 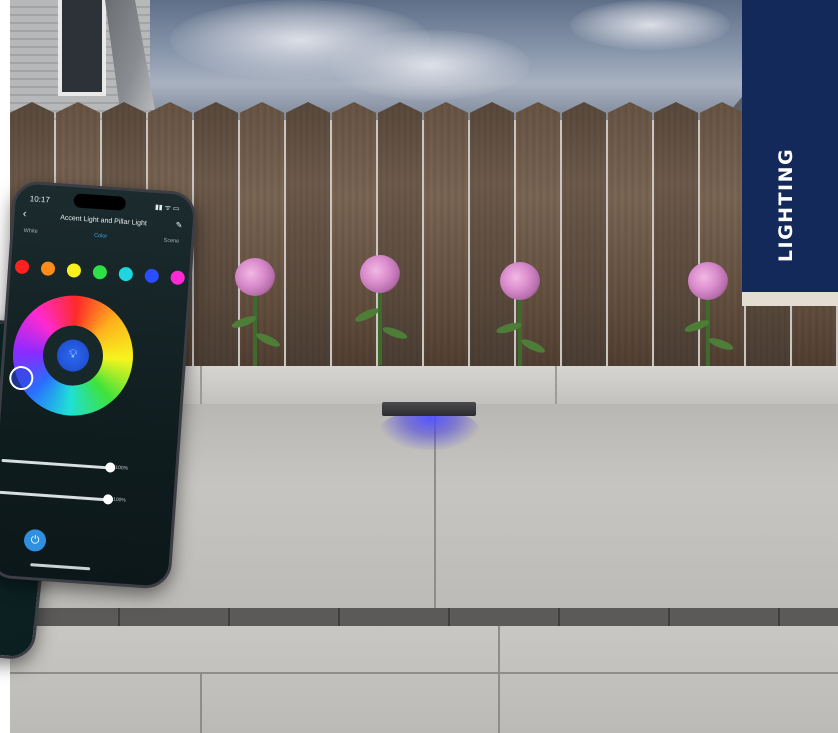 What do you see at coordinates (48, 269) in the screenshot?
I see `swatch-orange` at bounding box center [48, 269].